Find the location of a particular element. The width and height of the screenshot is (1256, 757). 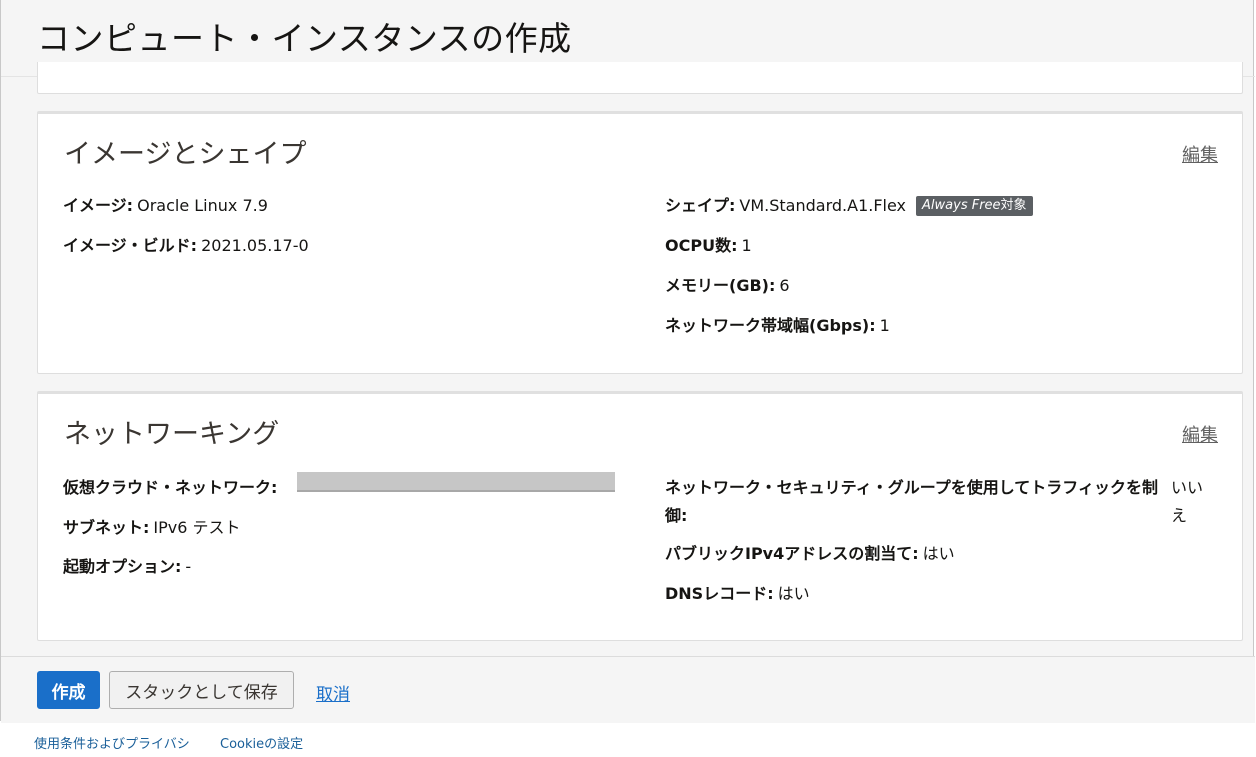

dns-field: DNSレコード: はい is located at coordinates (737, 594).